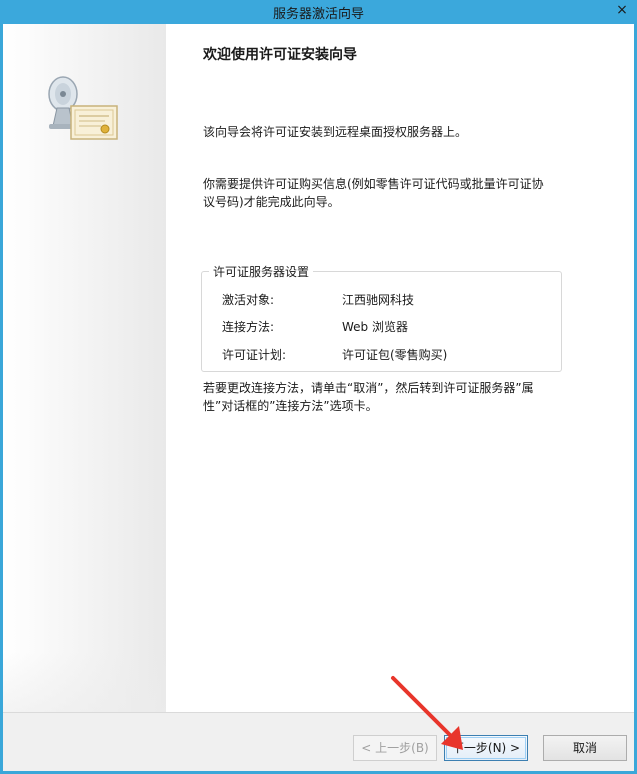 This screenshot has height=774, width=637. I want to click on close-icon: ×, so click(622, 10).